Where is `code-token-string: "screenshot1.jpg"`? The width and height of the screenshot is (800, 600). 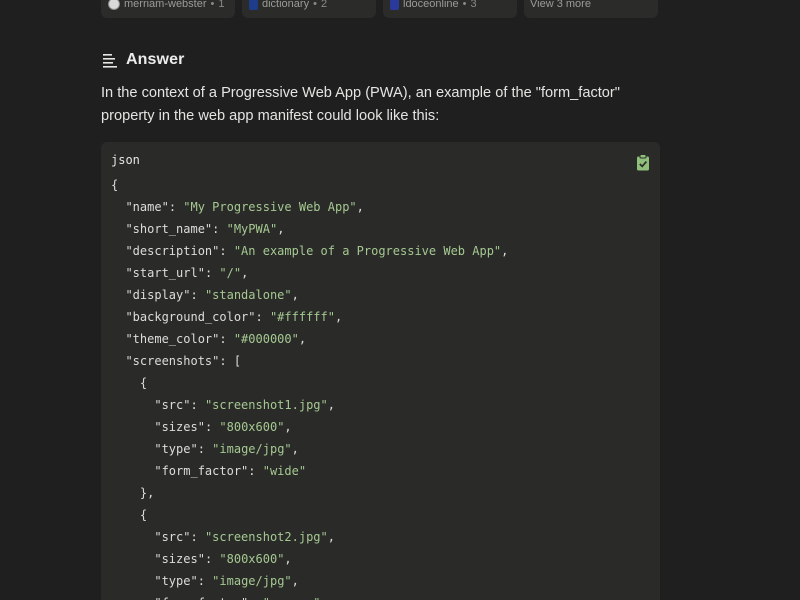
code-token-string: "screenshot1.jpg" is located at coordinates (266, 405).